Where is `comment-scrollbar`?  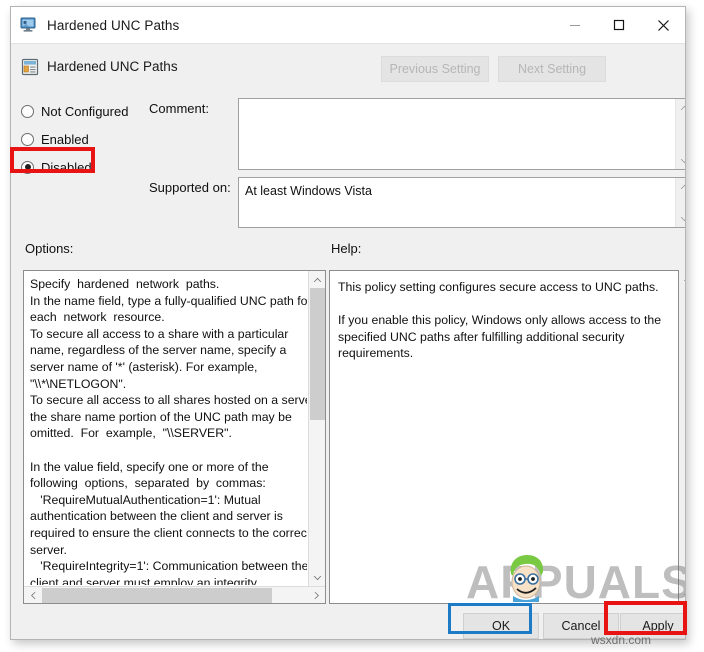 comment-scrollbar is located at coordinates (680, 134).